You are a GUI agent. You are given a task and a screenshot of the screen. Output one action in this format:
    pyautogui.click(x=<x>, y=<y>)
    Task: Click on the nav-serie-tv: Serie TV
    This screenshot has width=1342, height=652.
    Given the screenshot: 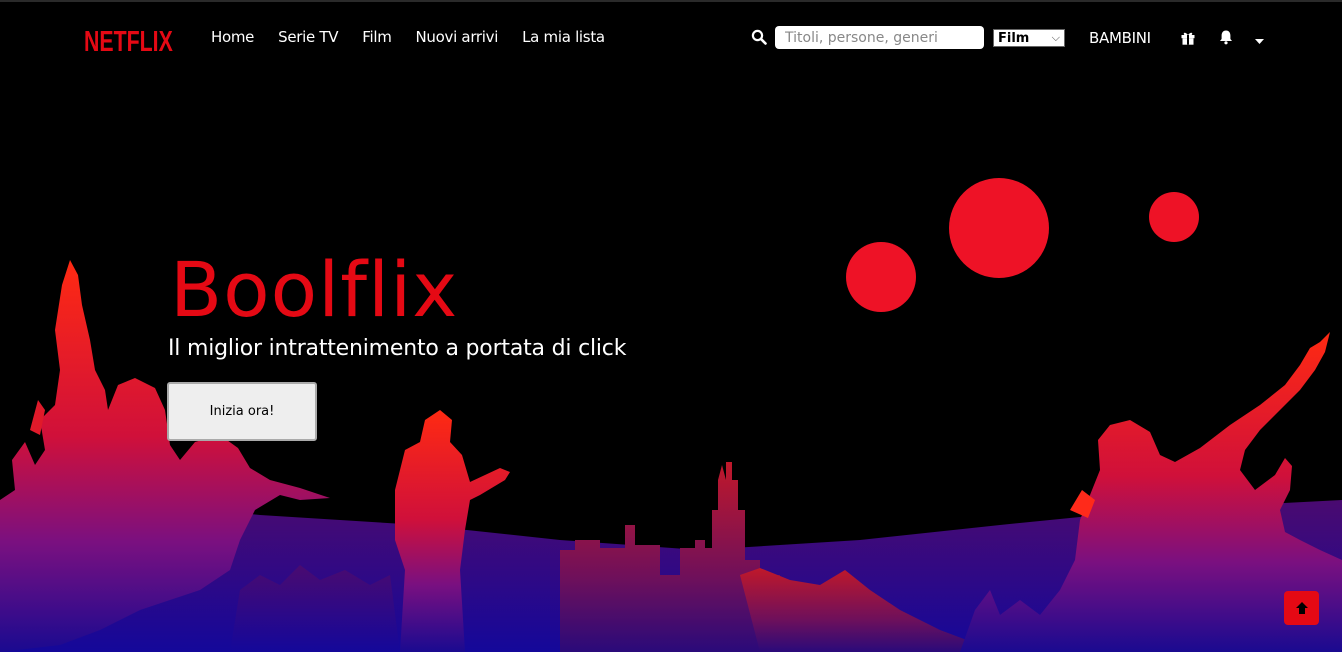 What is the action you would take?
    pyautogui.click(x=308, y=37)
    